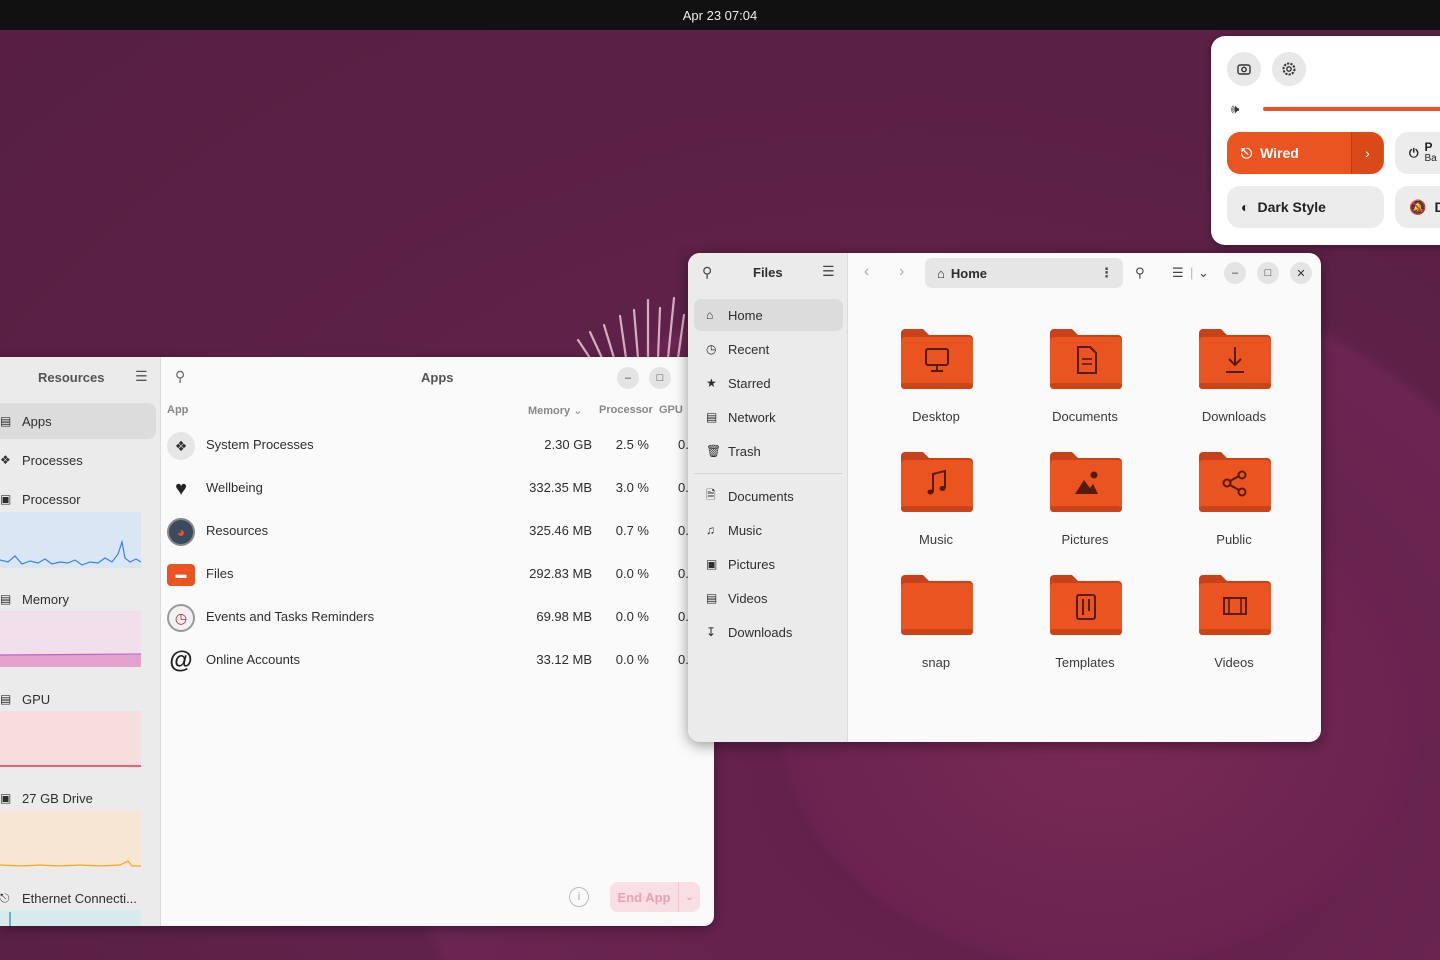 Image resolution: width=1440 pixels, height=960 pixels. Describe the element at coordinates (234, 487) in the screenshot. I see `app-name: Wellbeing` at that location.